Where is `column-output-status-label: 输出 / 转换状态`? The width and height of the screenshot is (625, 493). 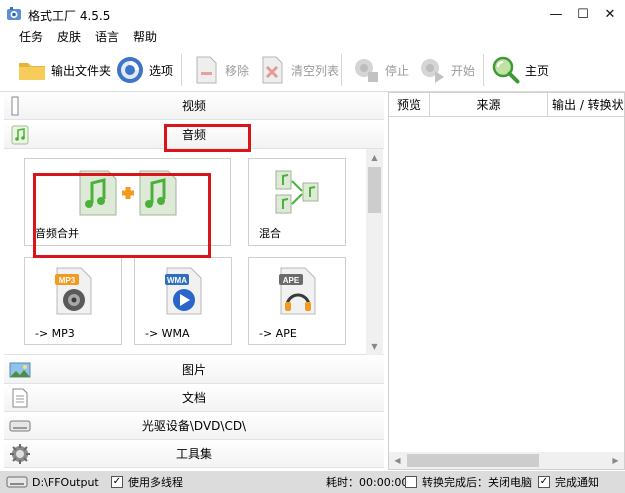 column-output-status-label: 输出 / 转换状态 is located at coordinates (588, 105).